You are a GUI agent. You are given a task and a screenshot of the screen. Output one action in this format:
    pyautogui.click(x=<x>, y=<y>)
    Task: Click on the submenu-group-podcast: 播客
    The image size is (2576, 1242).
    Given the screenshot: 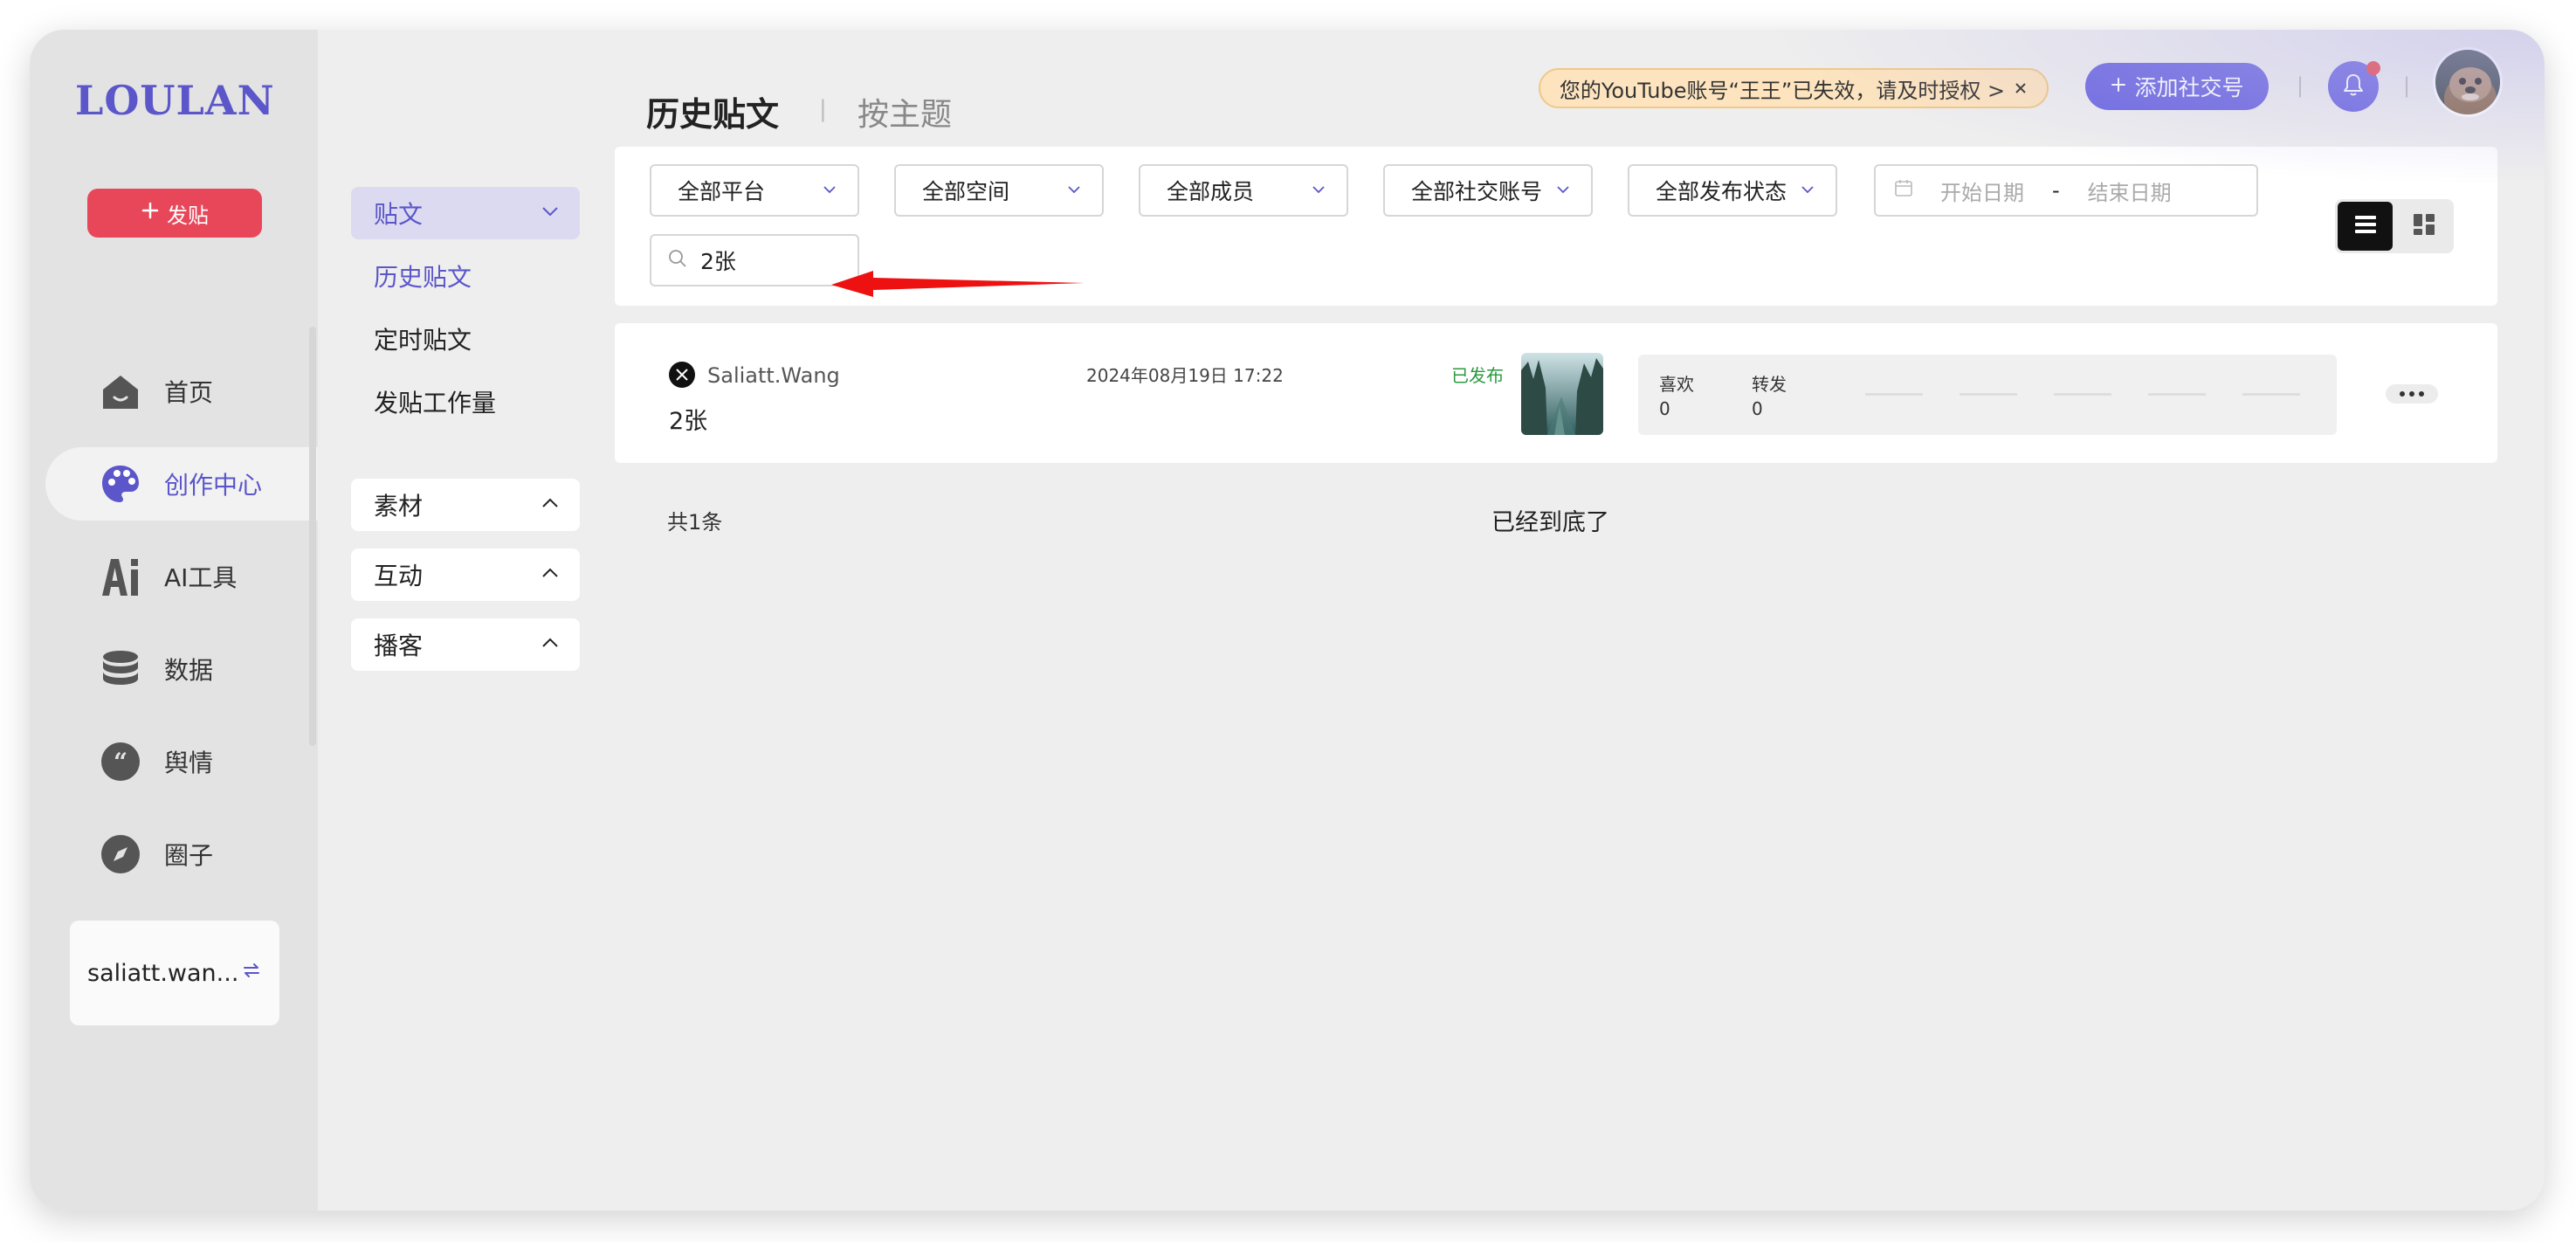 What is the action you would take?
    pyautogui.click(x=465, y=644)
    